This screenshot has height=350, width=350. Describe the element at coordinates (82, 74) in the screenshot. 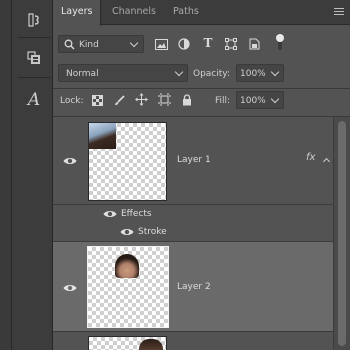

I see `blend-mode-value: Normal` at that location.